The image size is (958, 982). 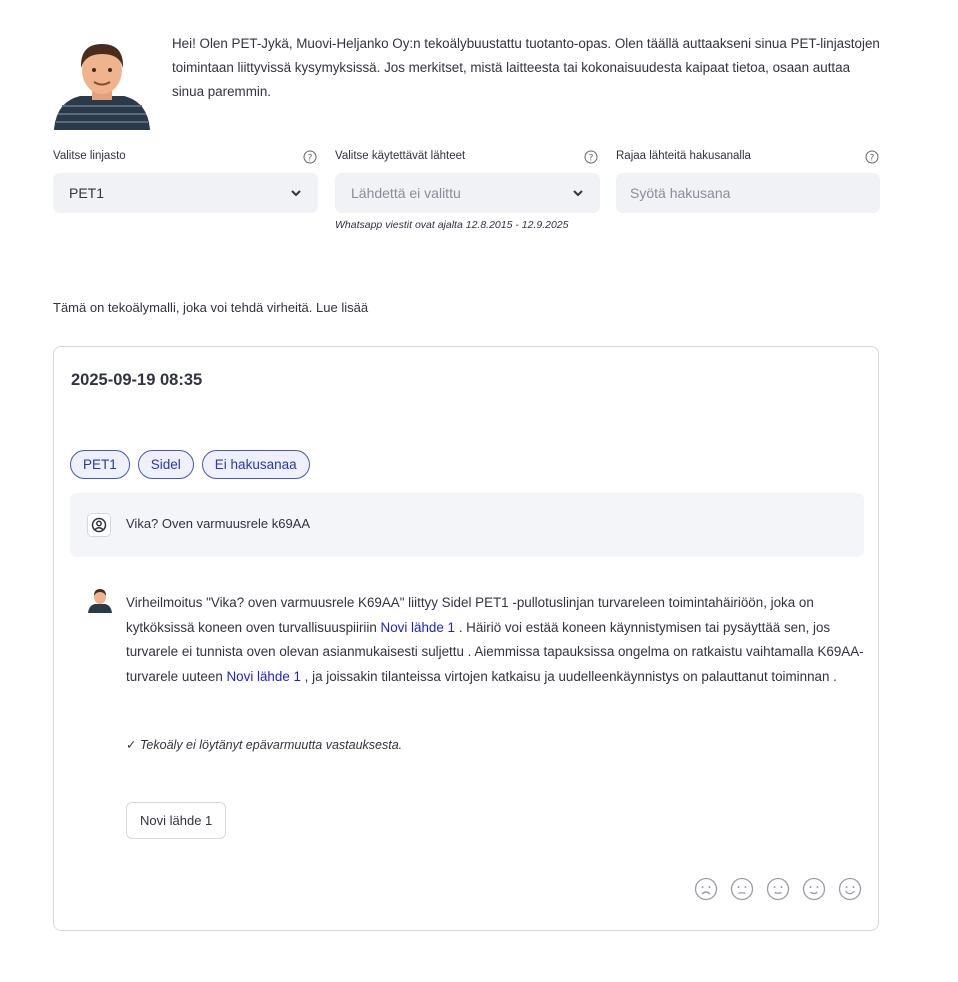 I want to click on tag-list: PET1 Sidel Ei hakusanaa, so click(x=190, y=464).